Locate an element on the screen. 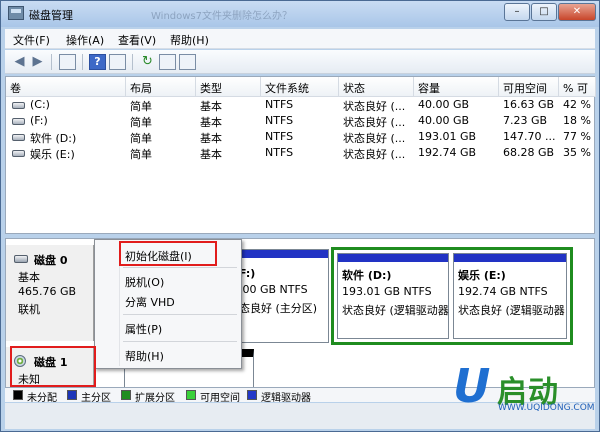 The height and width of the screenshot is (432, 600). close-button: ✕ is located at coordinates (577, 12).